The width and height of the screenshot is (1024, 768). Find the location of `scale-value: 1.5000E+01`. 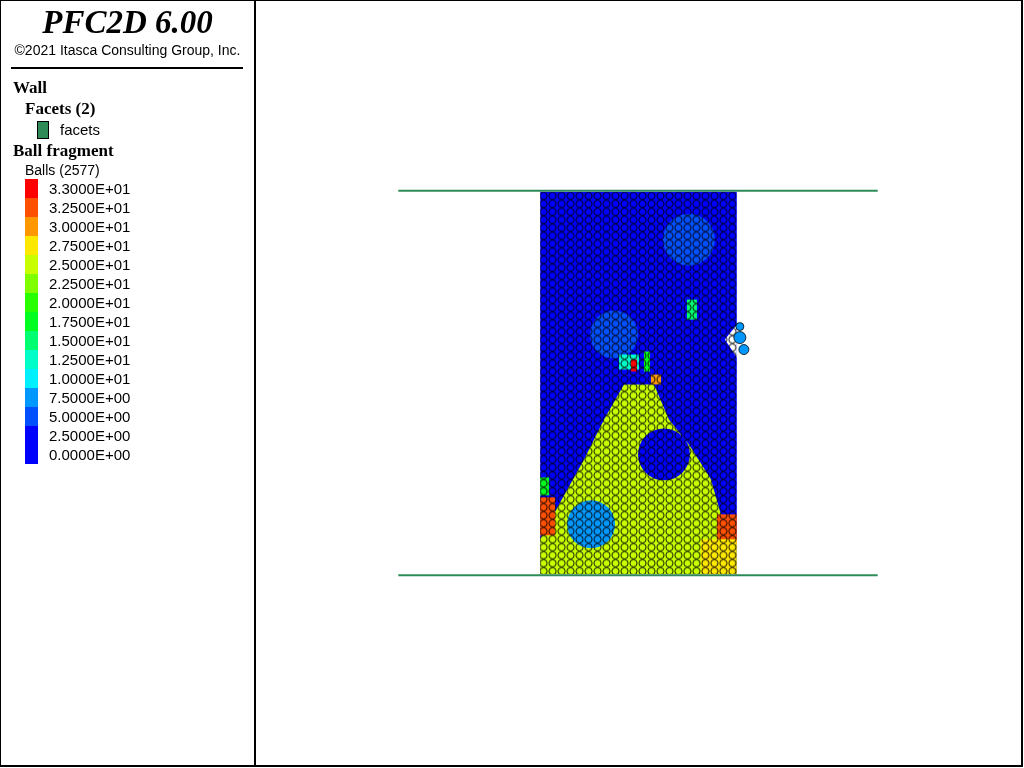

scale-value: 1.5000E+01 is located at coordinates (90, 340).